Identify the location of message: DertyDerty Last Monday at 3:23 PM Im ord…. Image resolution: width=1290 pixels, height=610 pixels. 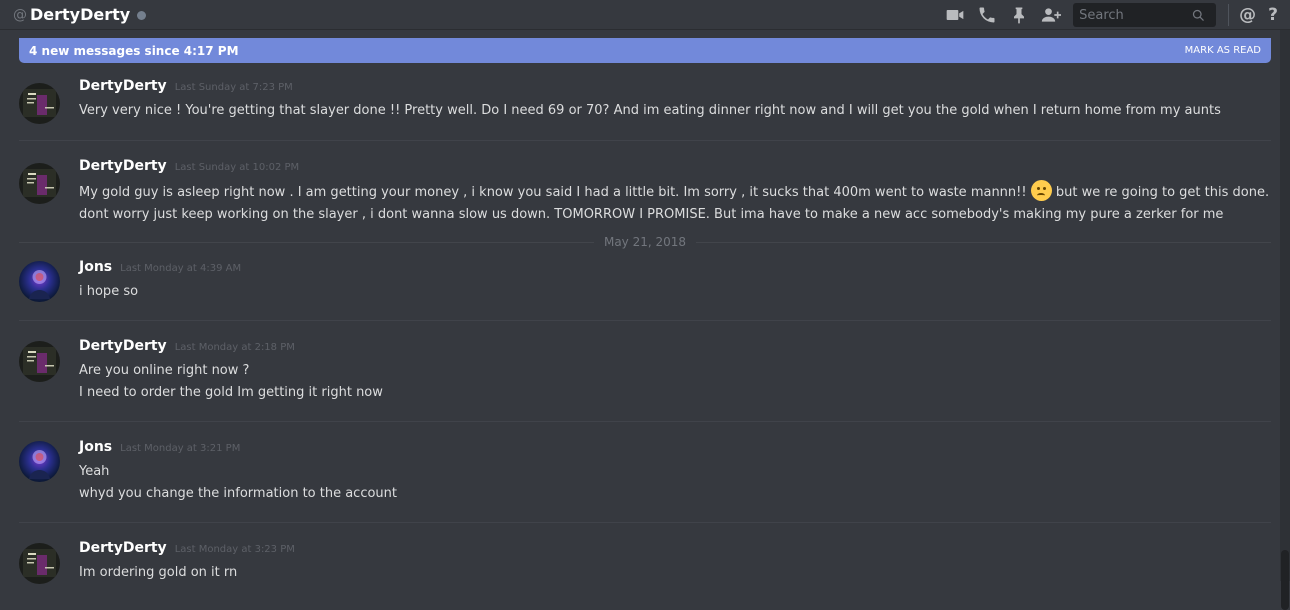
(640, 562).